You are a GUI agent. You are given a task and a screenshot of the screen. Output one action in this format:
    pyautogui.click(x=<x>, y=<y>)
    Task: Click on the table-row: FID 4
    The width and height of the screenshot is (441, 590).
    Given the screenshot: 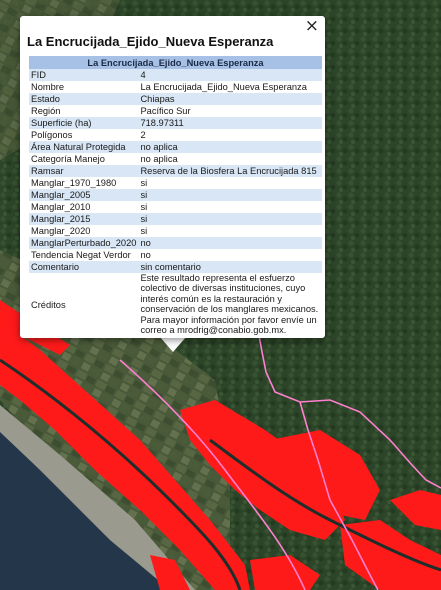 What is the action you would take?
    pyautogui.click(x=175, y=75)
    